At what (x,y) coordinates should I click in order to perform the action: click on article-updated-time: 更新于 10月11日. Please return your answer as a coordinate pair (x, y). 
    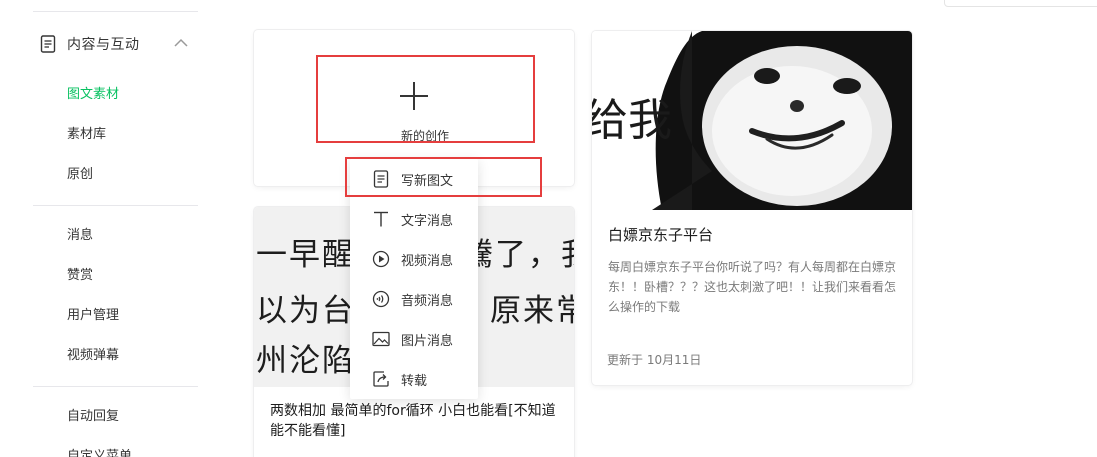
    Looking at the image, I should click on (654, 360).